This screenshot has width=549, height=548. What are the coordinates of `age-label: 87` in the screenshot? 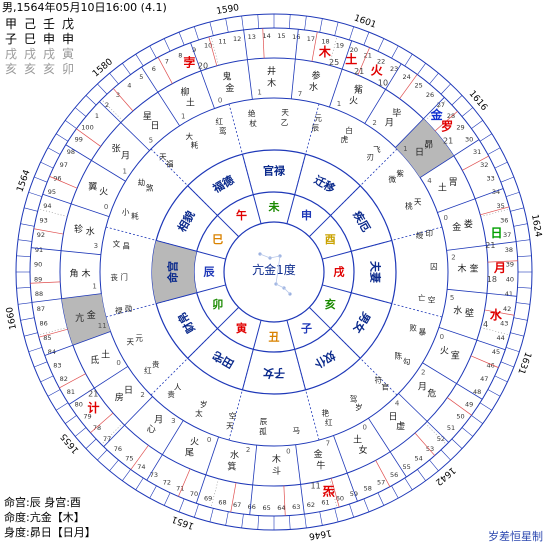 It's located at (41, 309).